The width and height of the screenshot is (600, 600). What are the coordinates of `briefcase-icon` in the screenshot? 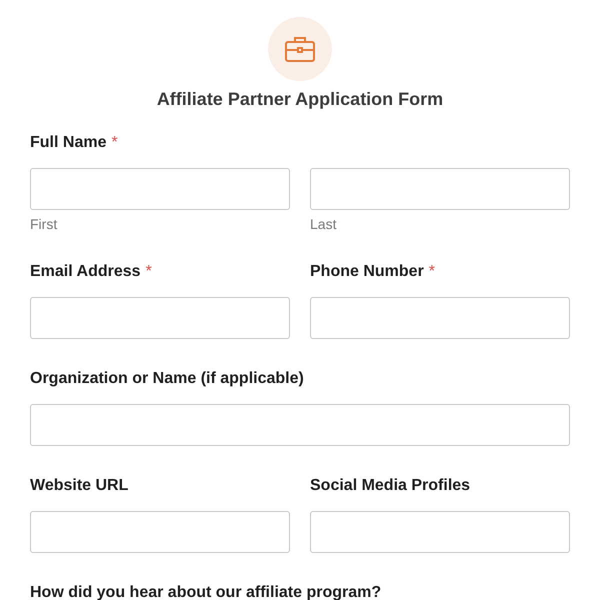 It's located at (300, 49).